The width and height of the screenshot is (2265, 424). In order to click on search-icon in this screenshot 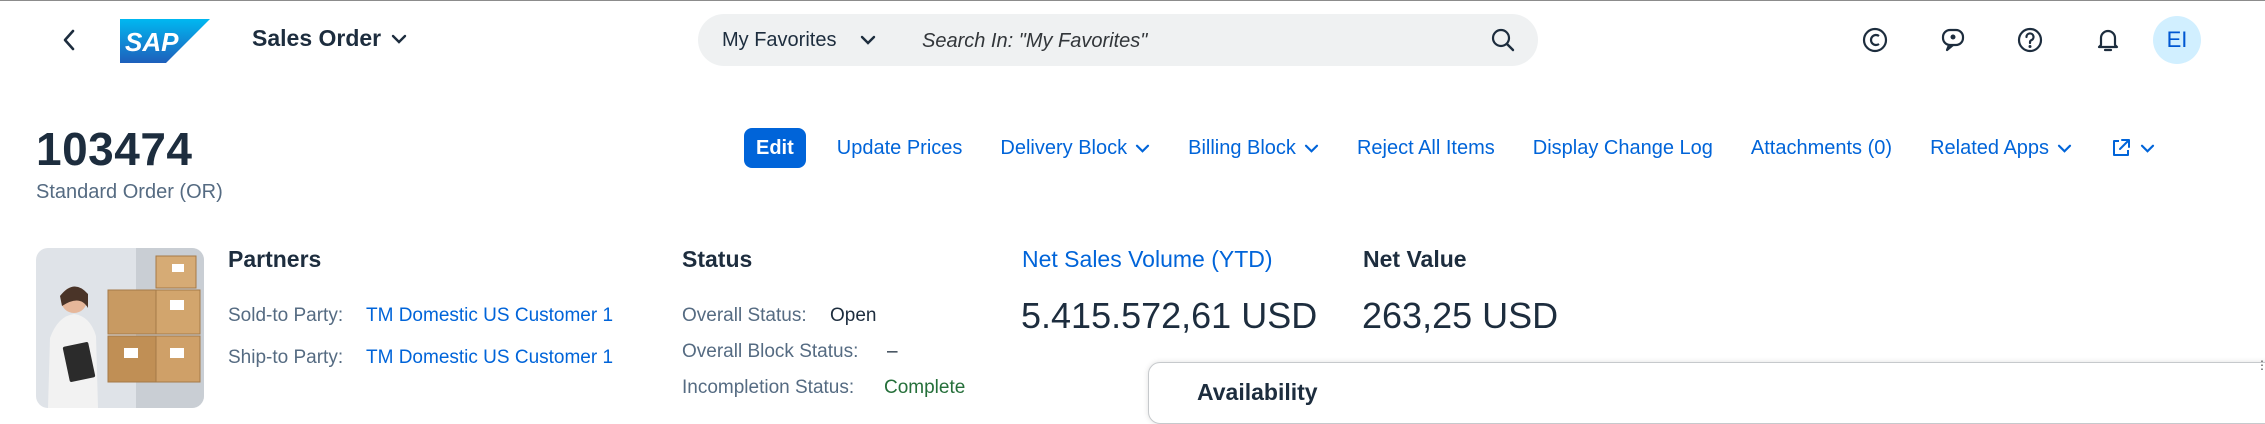, I will do `click(1503, 40)`.